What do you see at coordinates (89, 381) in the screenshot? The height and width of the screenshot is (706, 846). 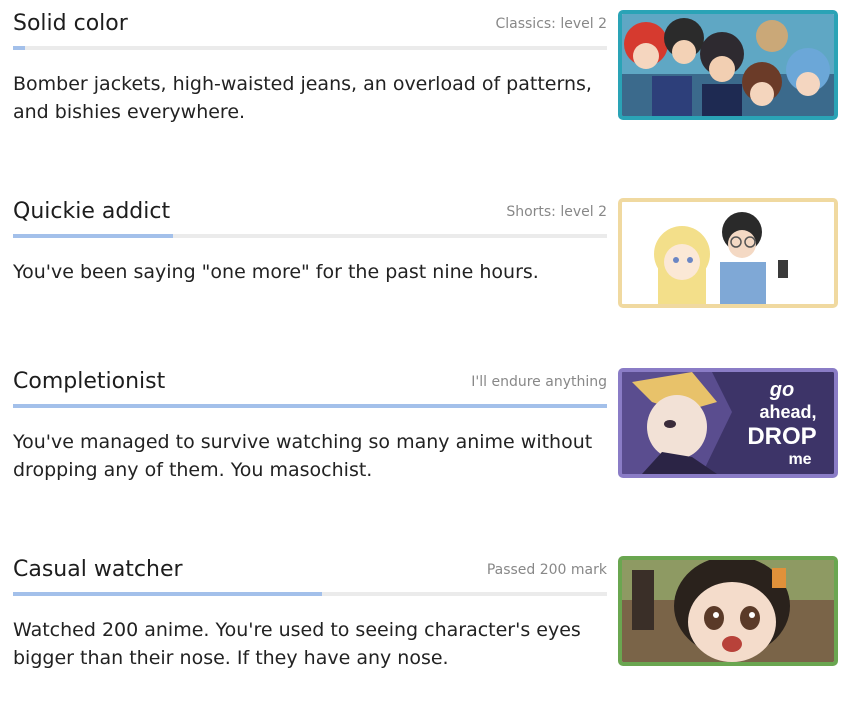 I see `badge-title: Completionist` at bounding box center [89, 381].